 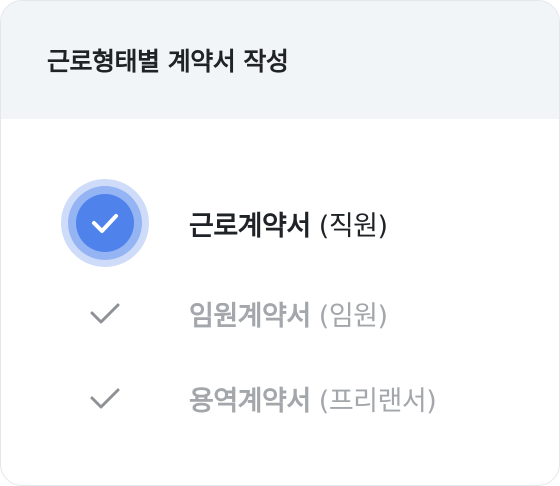 I want to click on option-sub-label: (프리랜서), so click(x=377, y=401).